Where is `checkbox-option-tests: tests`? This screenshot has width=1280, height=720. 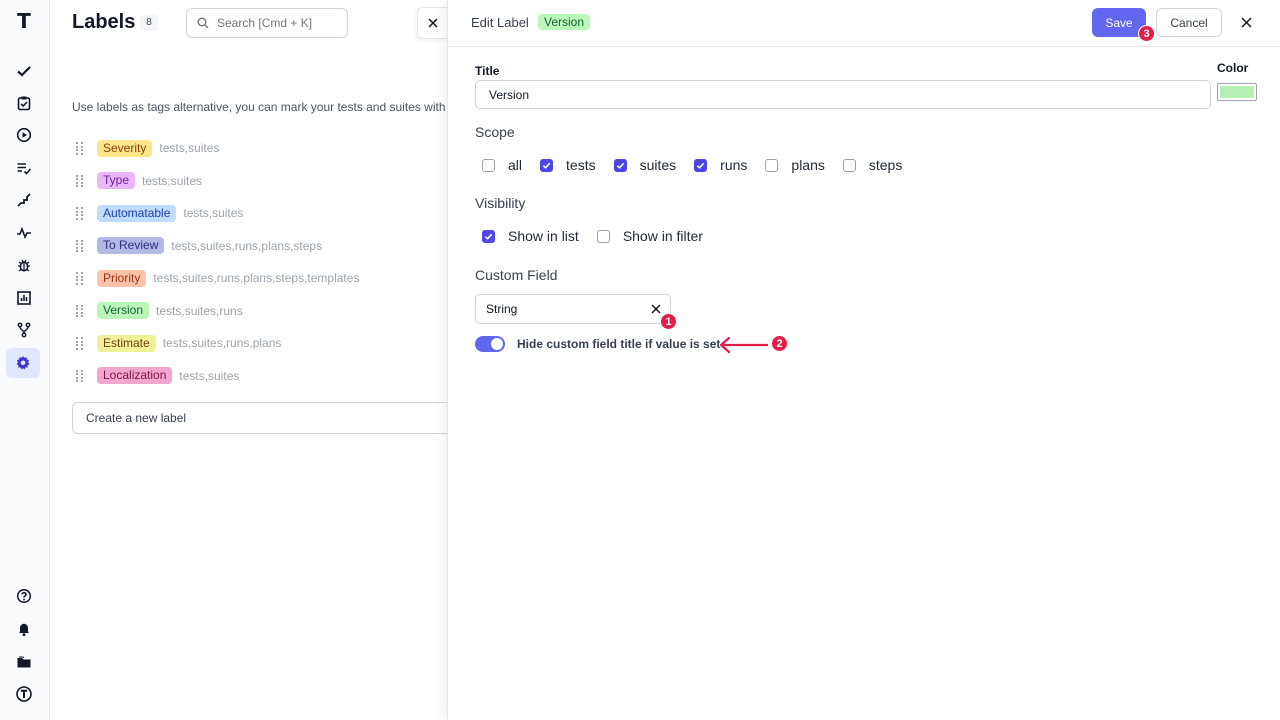 checkbox-option-tests: tests is located at coordinates (568, 165).